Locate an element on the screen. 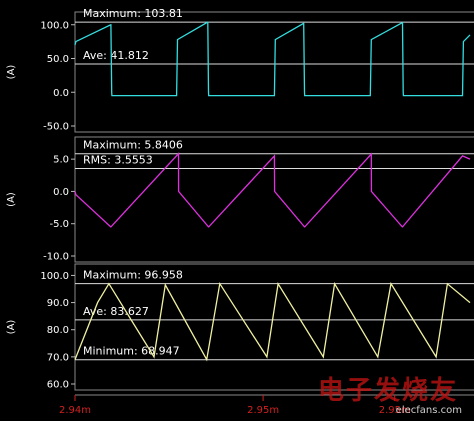 The image size is (474, 421). y-tick-label: 80.0 is located at coordinates (58, 330).